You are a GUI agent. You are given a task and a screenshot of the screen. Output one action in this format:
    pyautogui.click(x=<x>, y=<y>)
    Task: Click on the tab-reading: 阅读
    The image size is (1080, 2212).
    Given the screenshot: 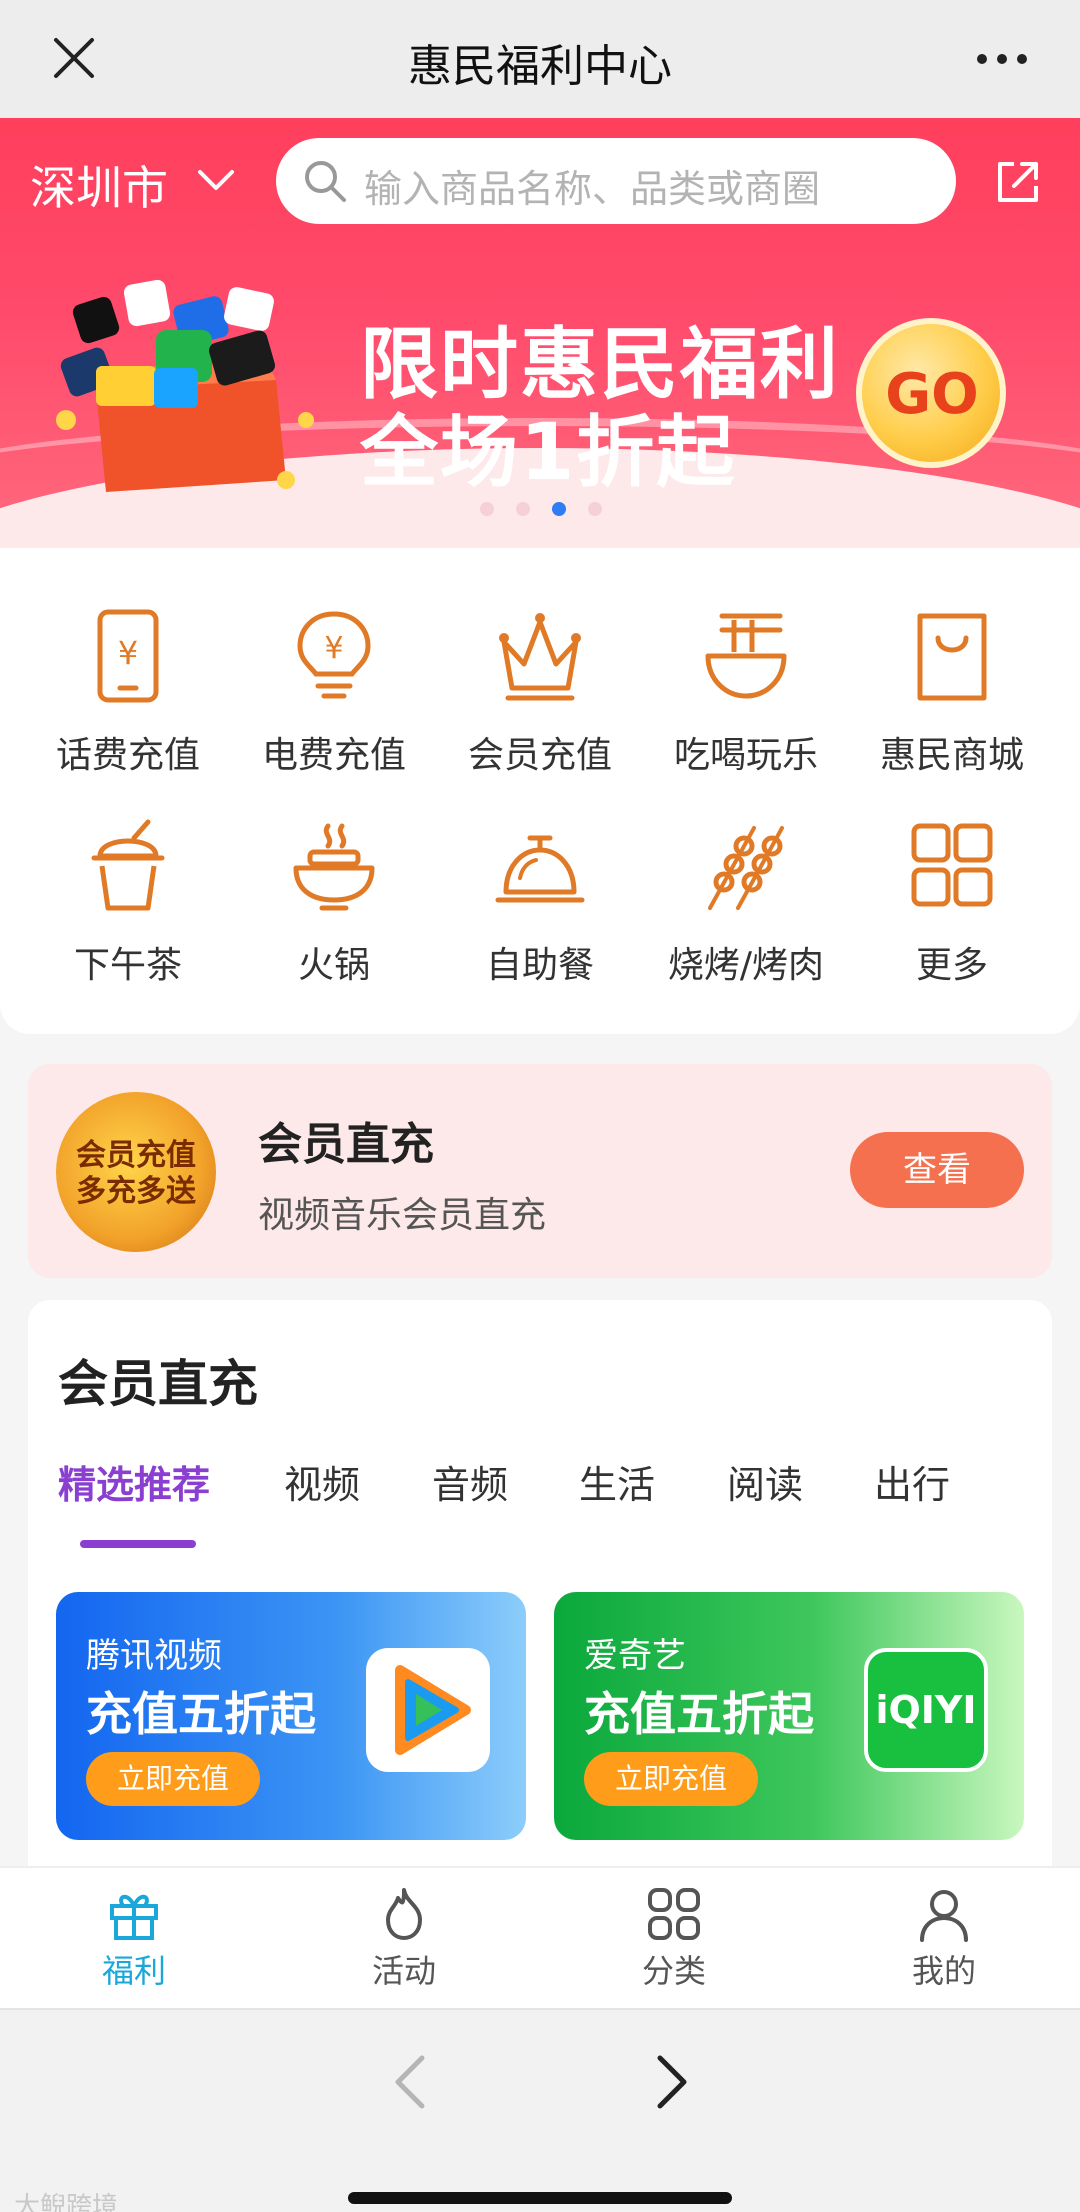 What is the action you would take?
    pyautogui.click(x=765, y=1481)
    